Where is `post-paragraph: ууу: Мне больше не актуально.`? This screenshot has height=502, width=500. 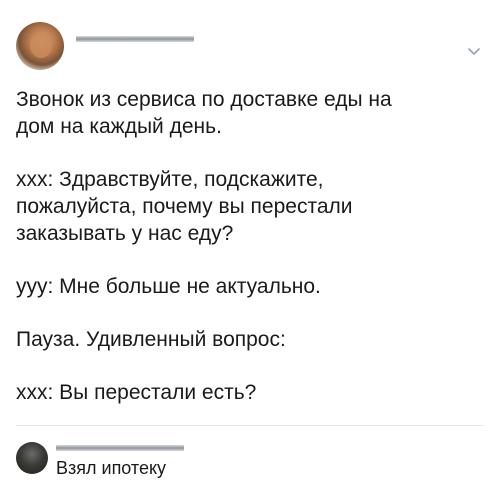
post-paragraph: ууу: Мне больше не актуально. is located at coordinates (168, 286).